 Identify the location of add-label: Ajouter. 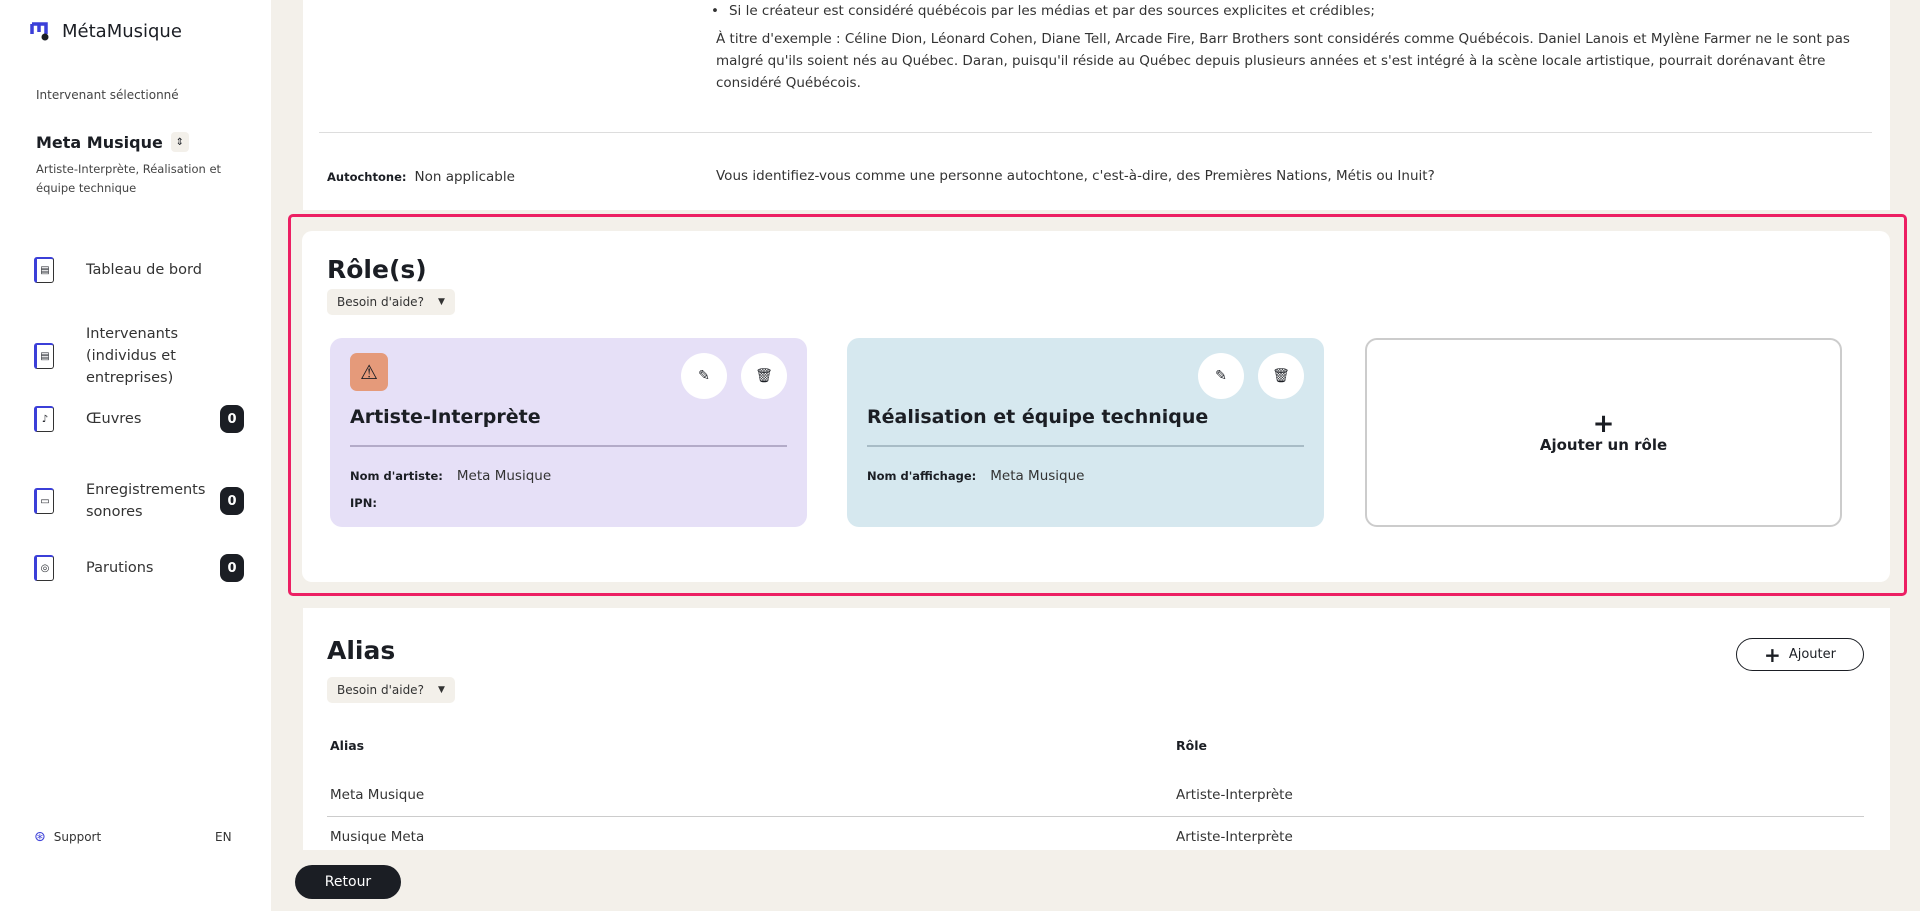
(1812, 654).